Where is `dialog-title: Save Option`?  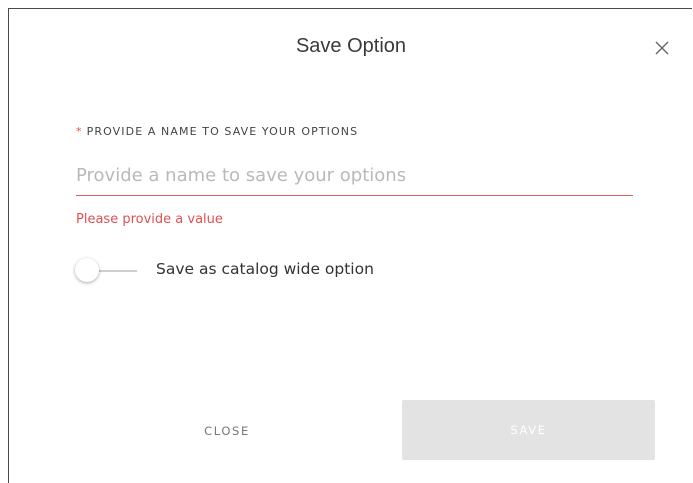 dialog-title: Save Option is located at coordinates (351, 46).